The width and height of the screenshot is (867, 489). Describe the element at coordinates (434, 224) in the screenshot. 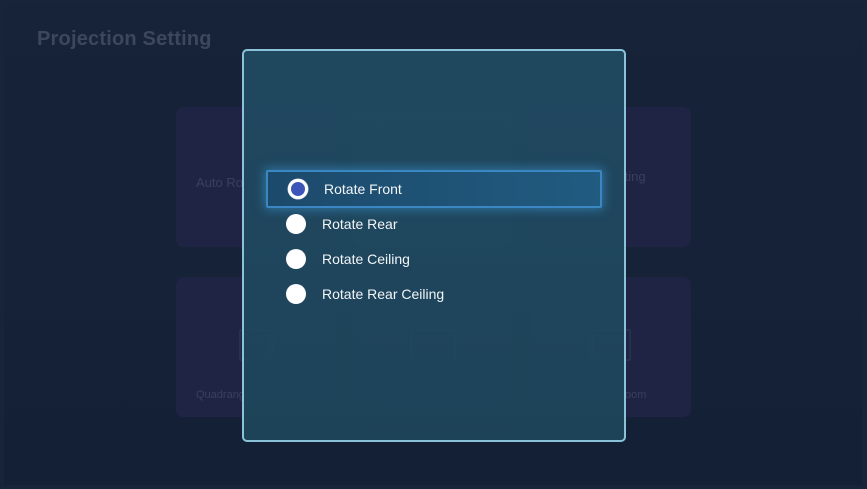

I see `option-rotate-rear: Rotate Rear` at that location.